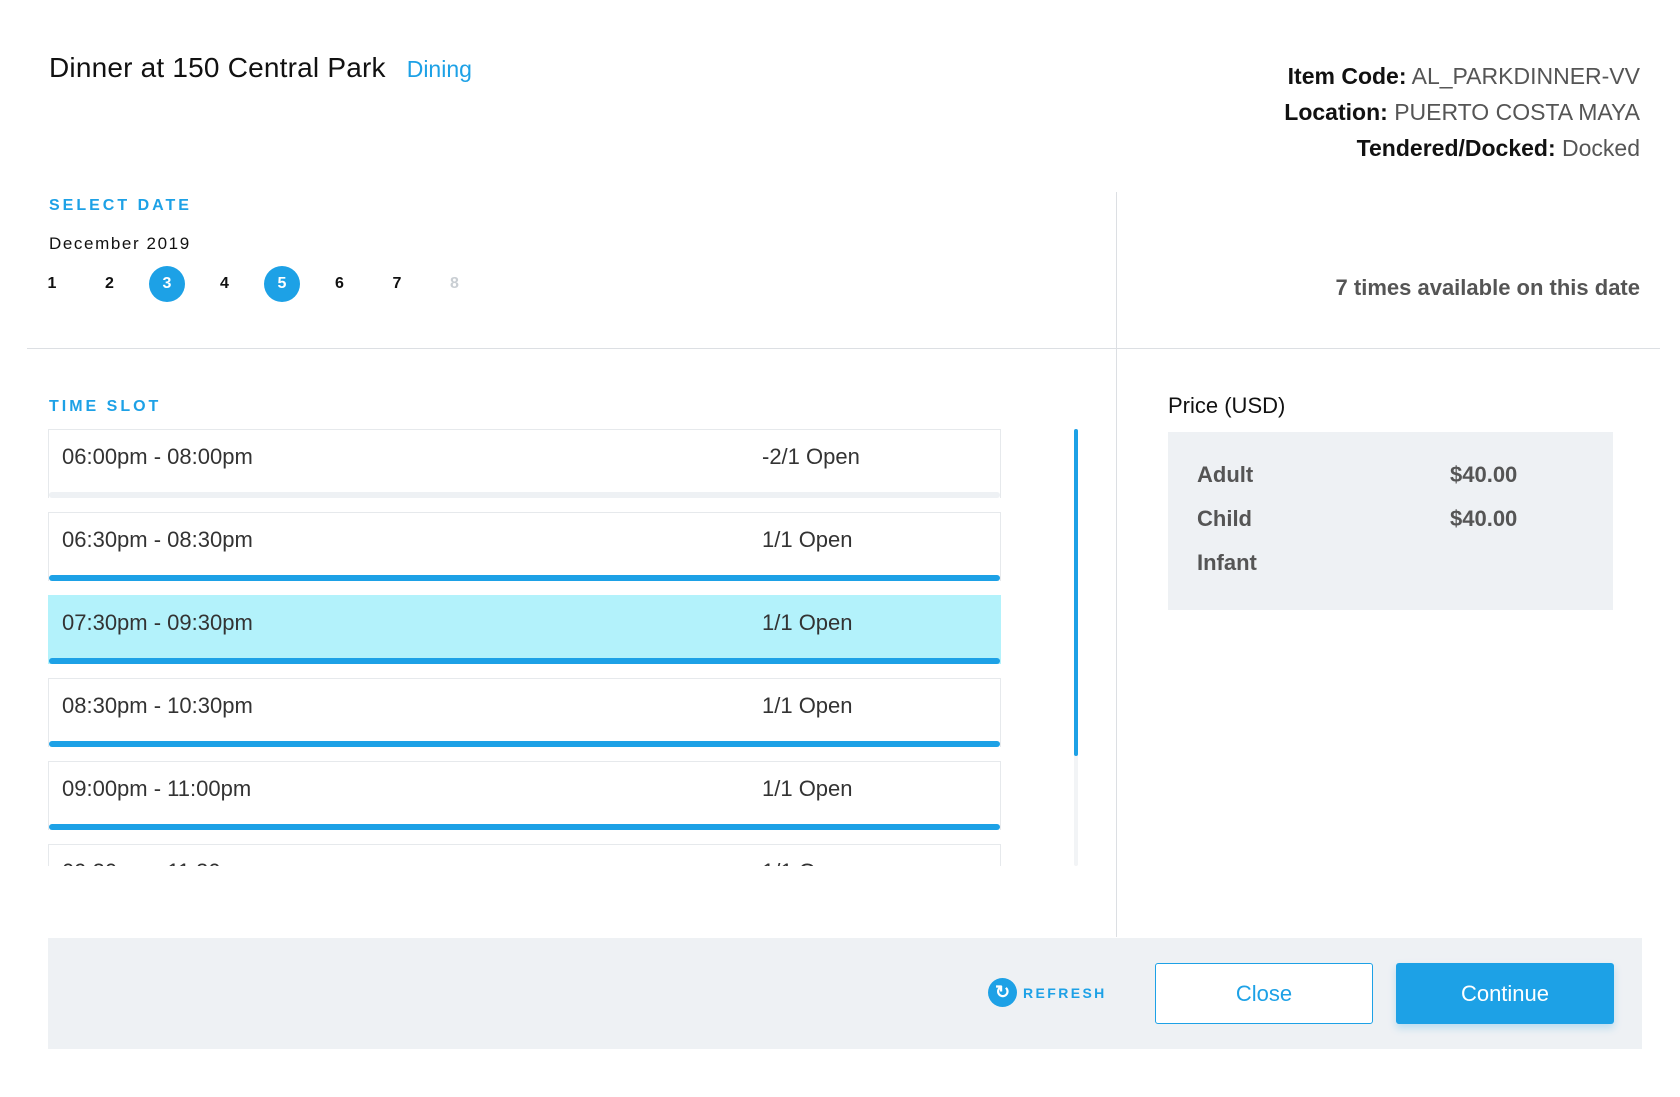 This screenshot has height=1097, width=1680. Describe the element at coordinates (1002, 992) in the screenshot. I see `refresh-icon: ↻` at that location.